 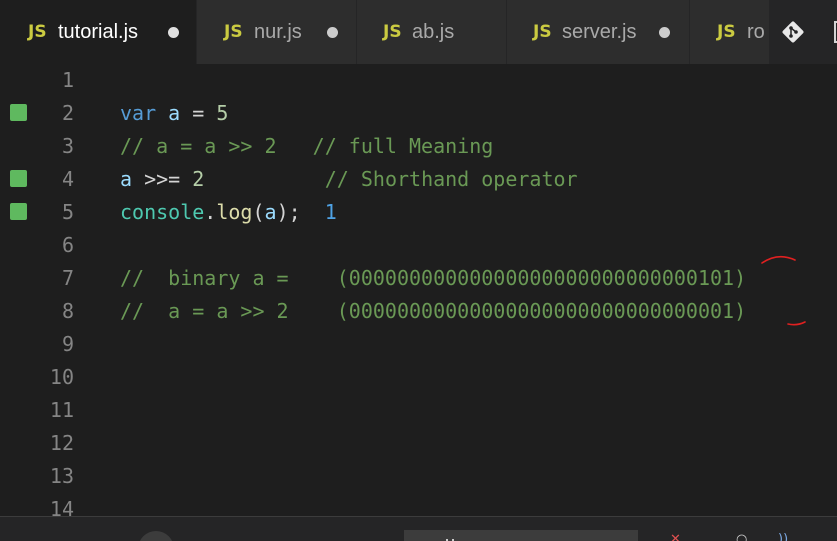 What do you see at coordinates (67, 179) in the screenshot?
I see `line-number: 4` at bounding box center [67, 179].